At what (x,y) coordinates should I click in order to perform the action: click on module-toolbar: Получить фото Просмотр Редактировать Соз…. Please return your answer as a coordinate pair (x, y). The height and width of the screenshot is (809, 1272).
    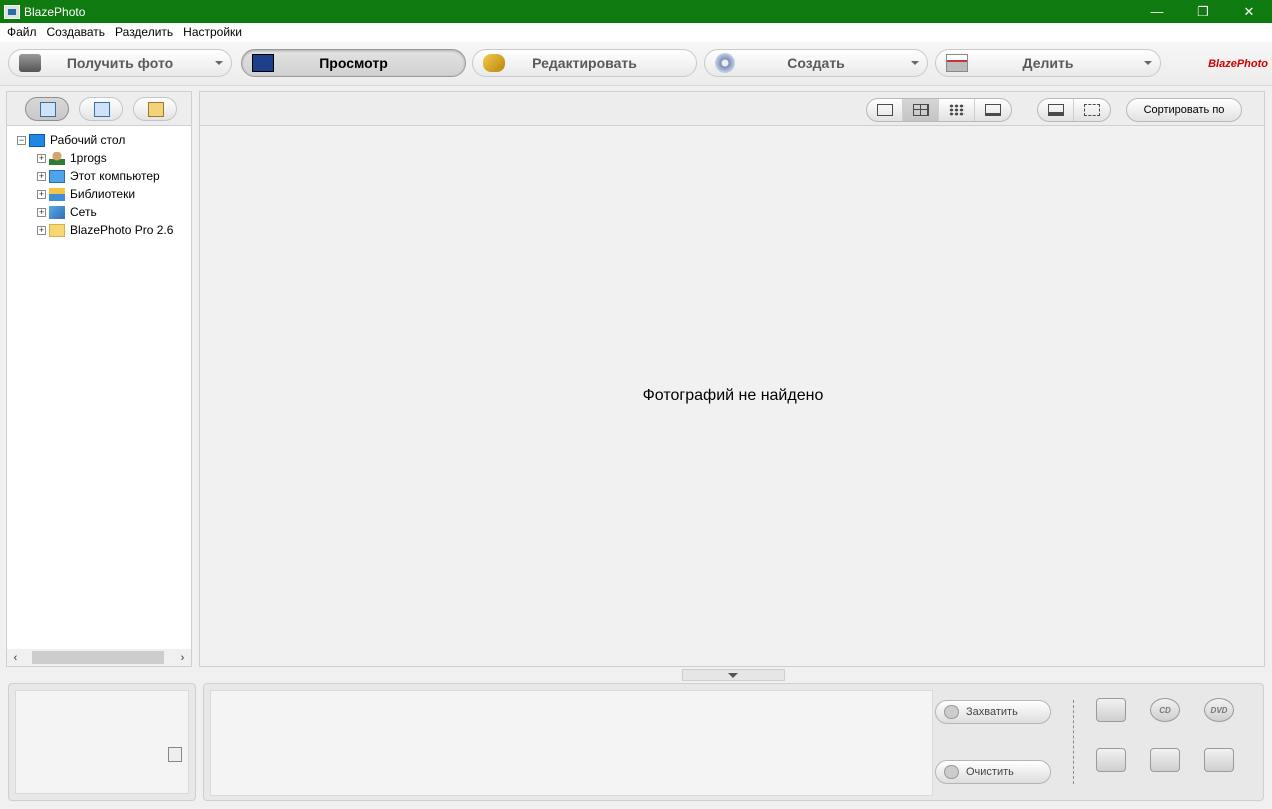
    Looking at the image, I should click on (636, 64).